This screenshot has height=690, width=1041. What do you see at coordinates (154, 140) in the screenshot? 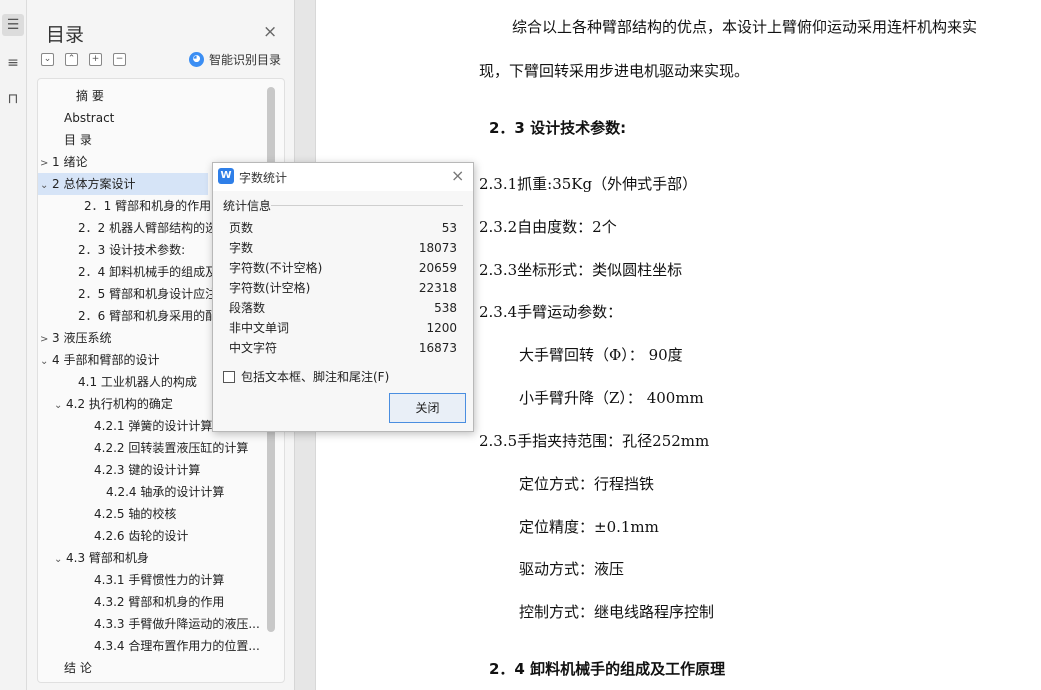
I see `toc-item: 目 录` at bounding box center [154, 140].